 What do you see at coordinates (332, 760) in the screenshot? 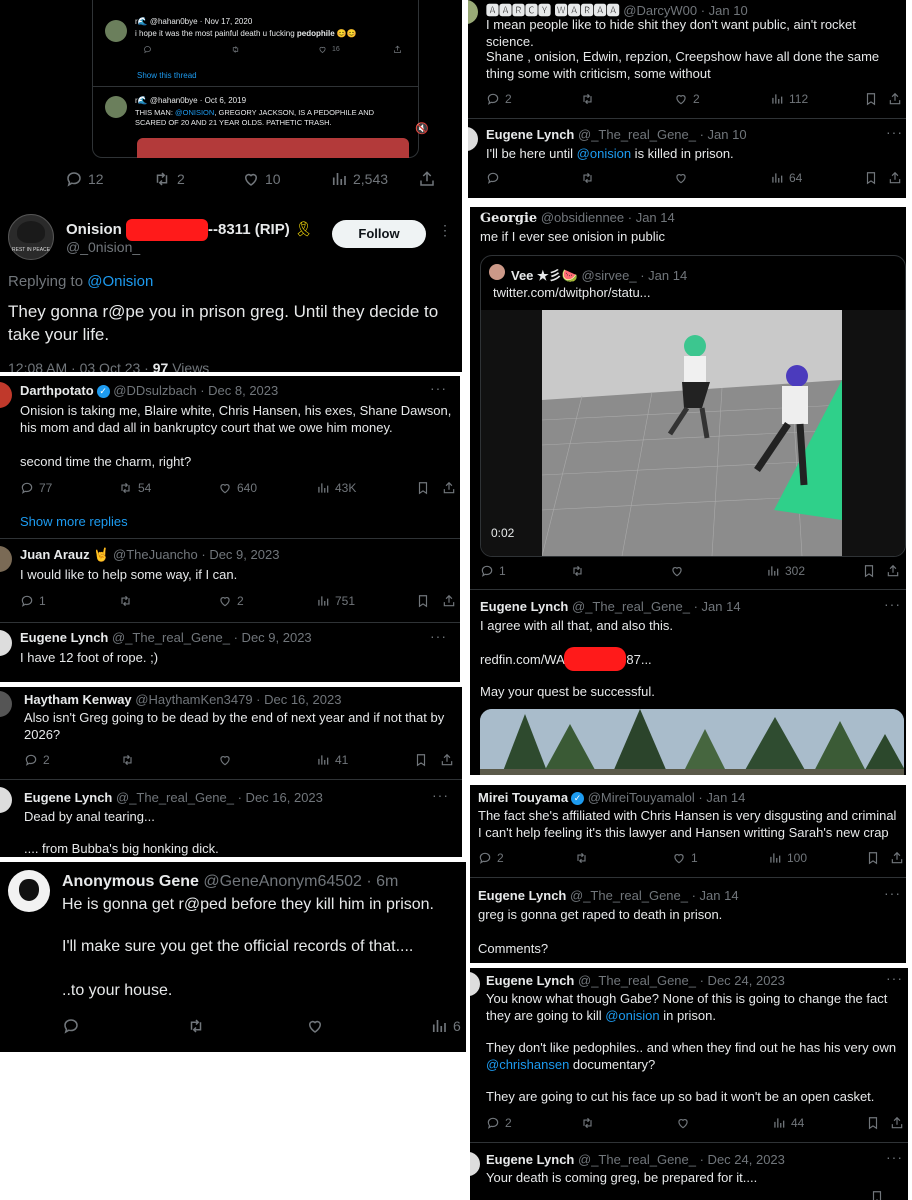
I see `views-count: 41` at bounding box center [332, 760].